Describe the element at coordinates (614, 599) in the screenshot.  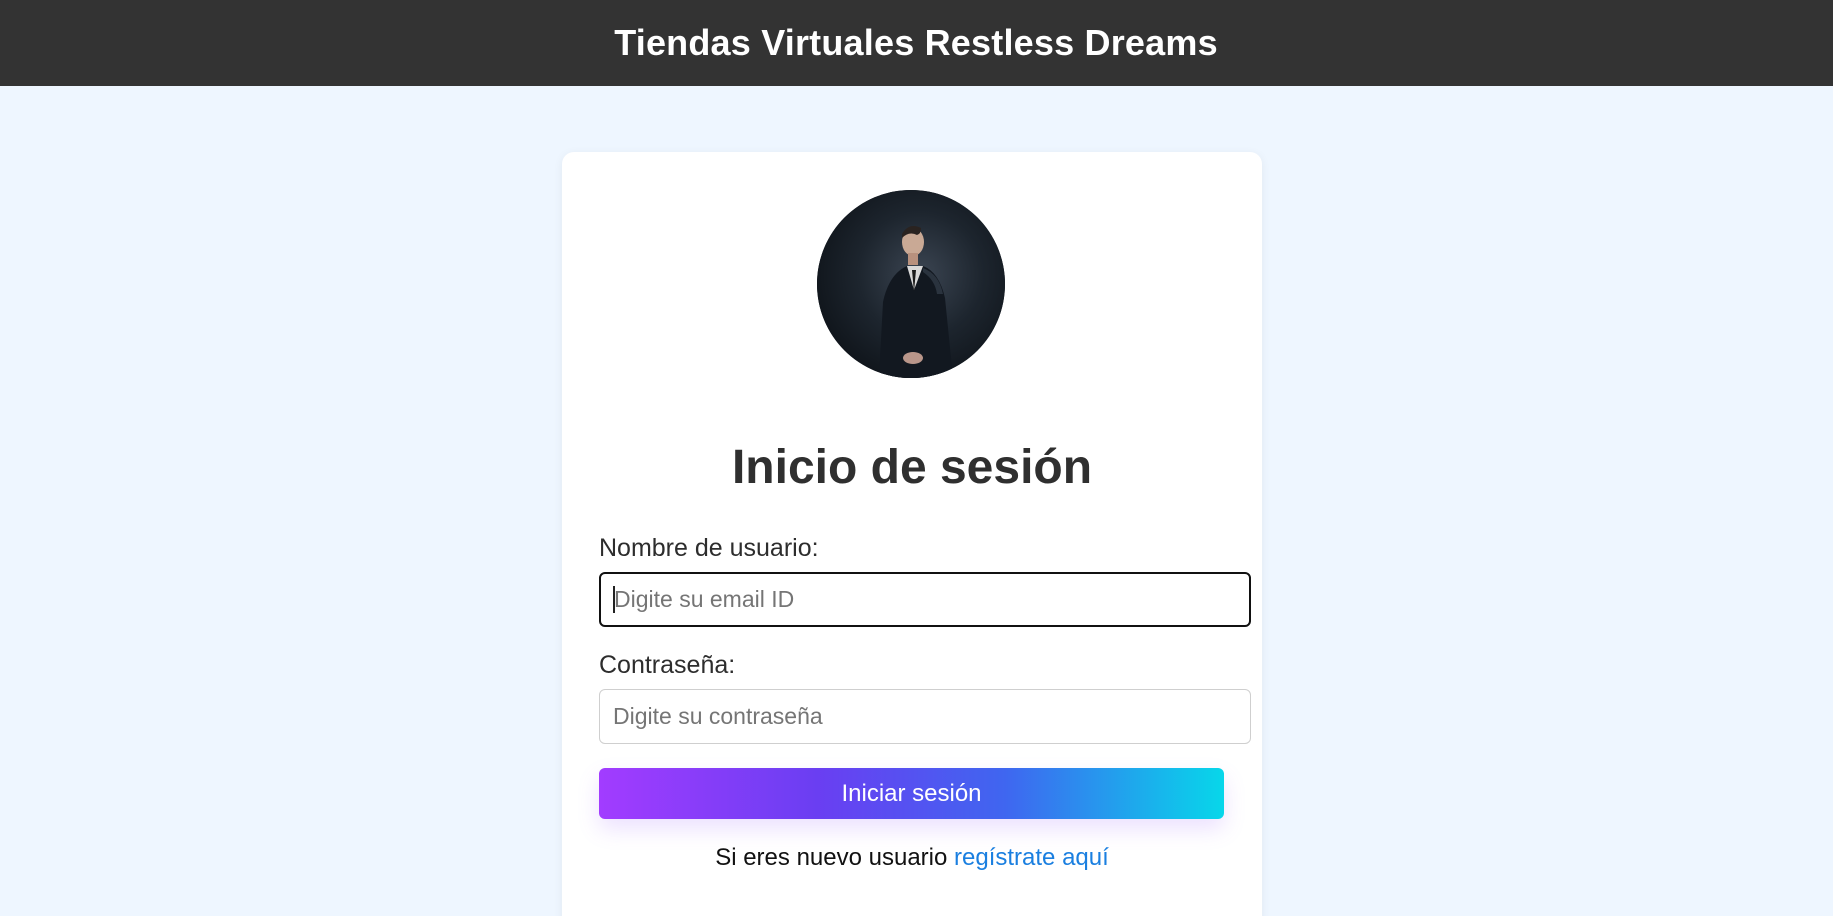
I see `text-caret` at that location.